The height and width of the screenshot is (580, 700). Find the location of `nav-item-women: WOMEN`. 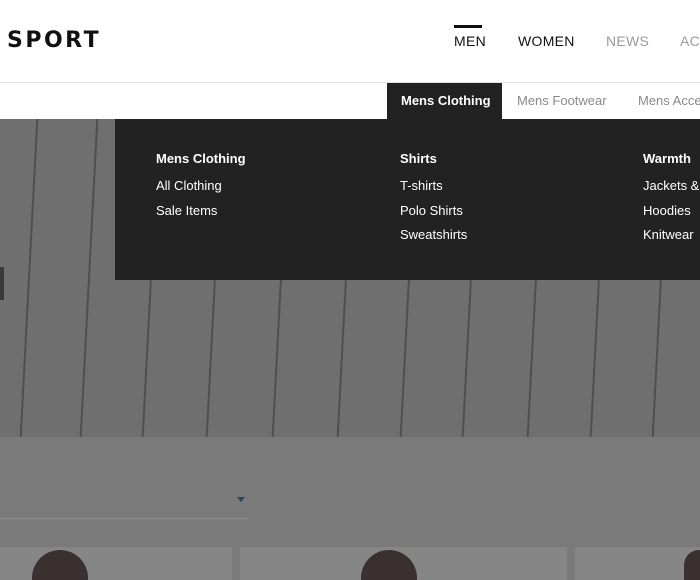

nav-item-women: WOMEN is located at coordinates (546, 41).